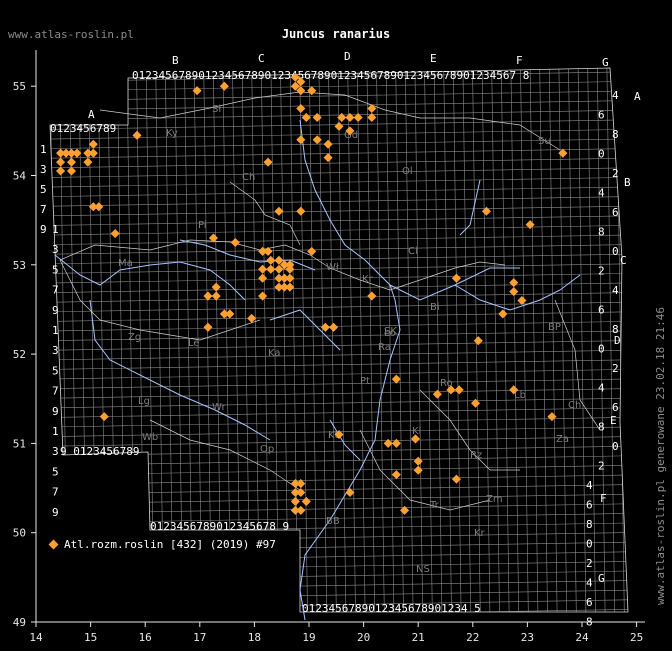  Describe the element at coordinates (144, 401) in the screenshot. I see `region-label: Lg` at that location.